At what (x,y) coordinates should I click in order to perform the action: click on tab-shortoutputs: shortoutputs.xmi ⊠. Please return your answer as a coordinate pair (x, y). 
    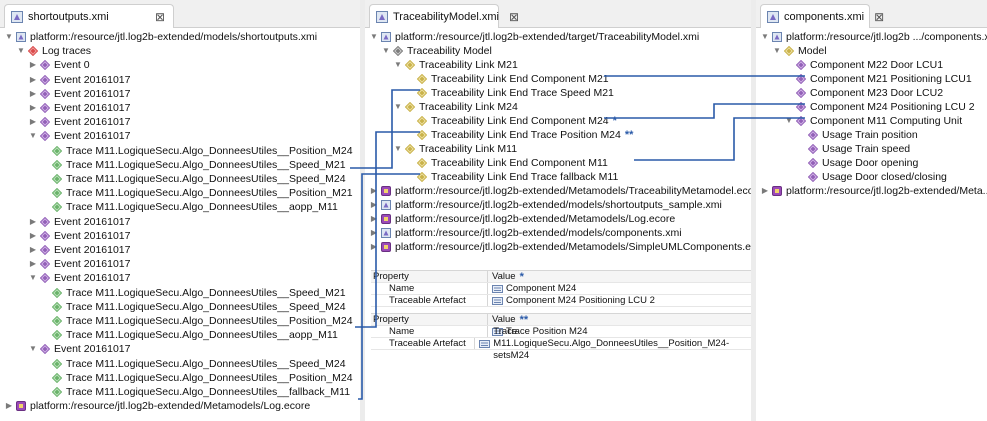
    Looking at the image, I should click on (89, 16).